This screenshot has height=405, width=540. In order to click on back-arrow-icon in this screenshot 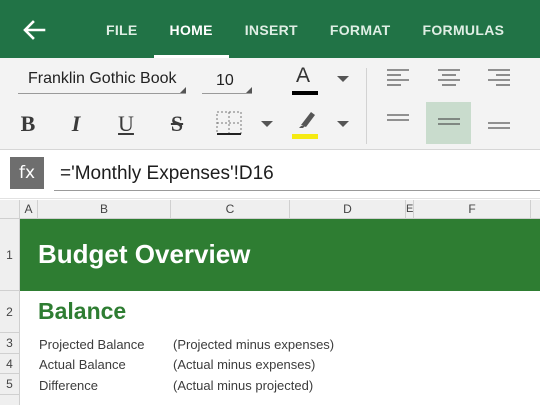, I will do `click(34, 30)`.